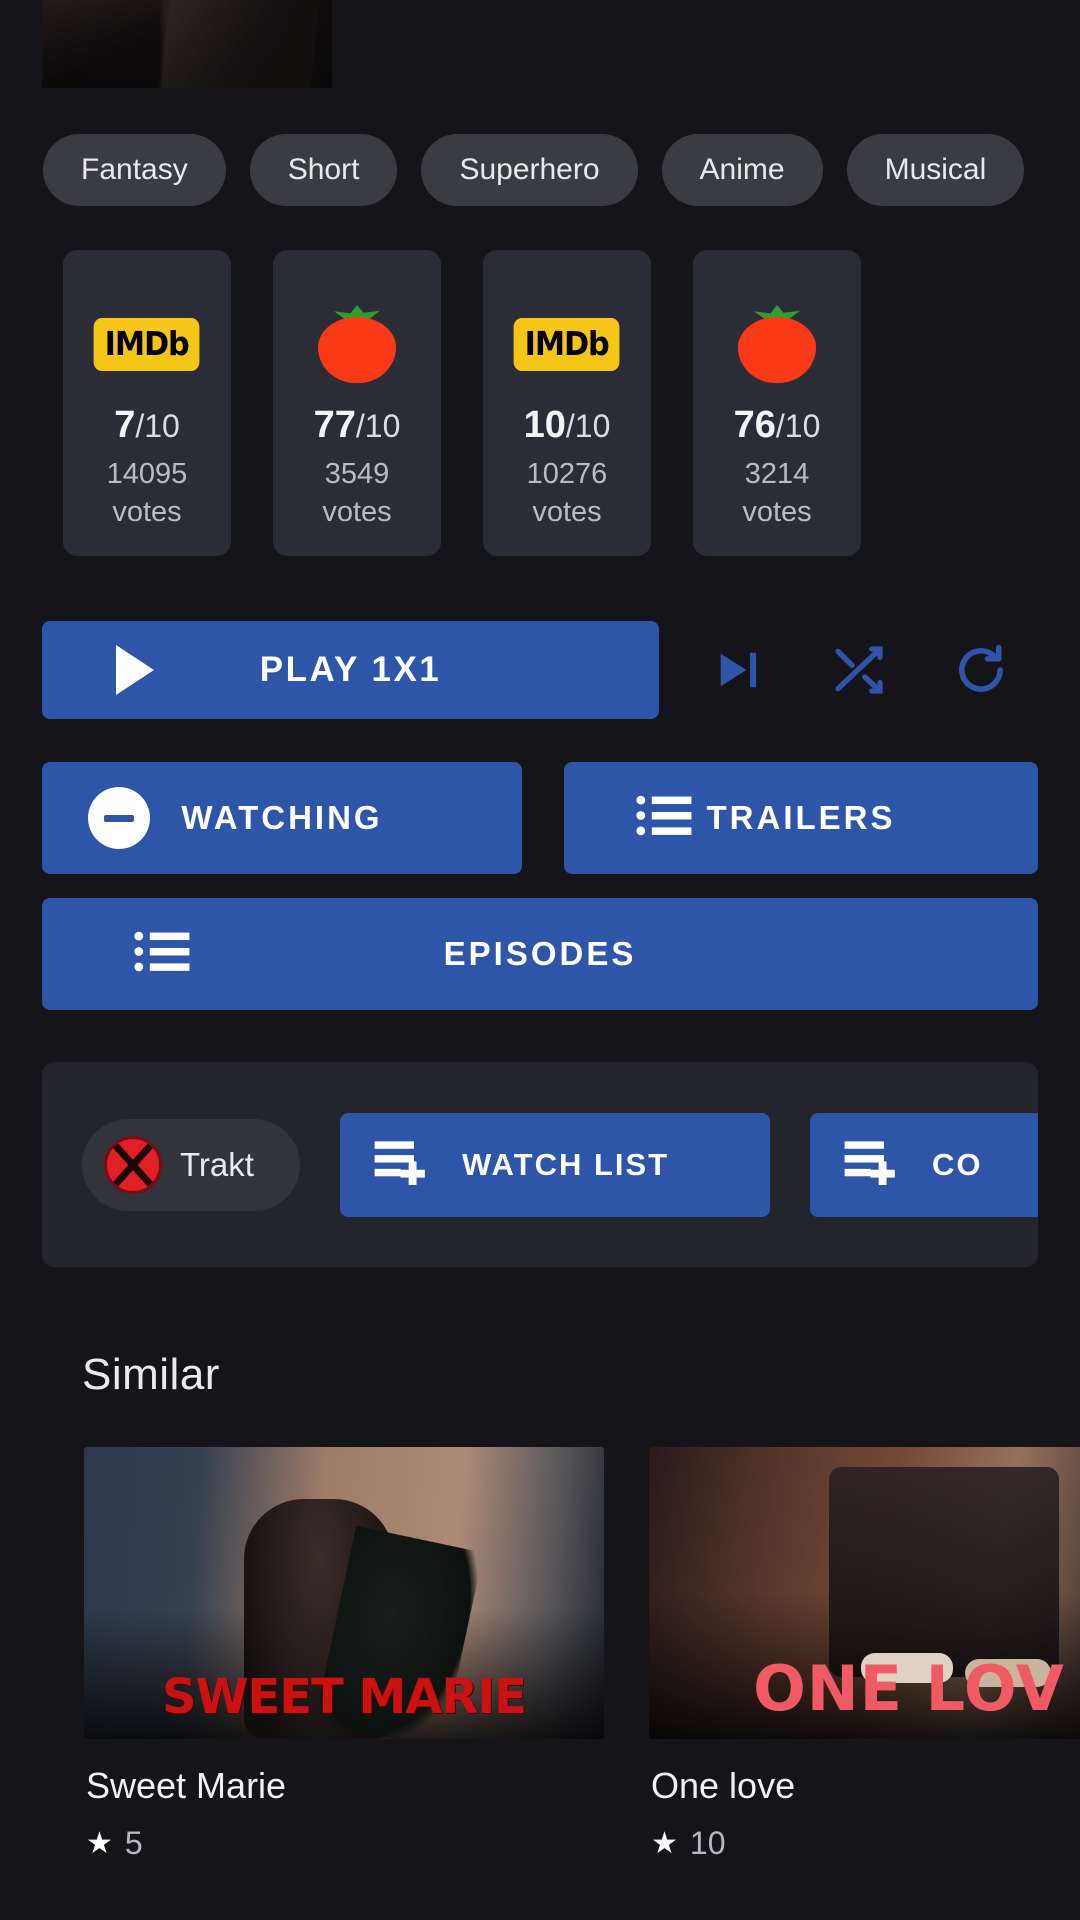 The height and width of the screenshot is (1920, 1080). I want to click on watch-list-button: WATCH LIST, so click(555, 1164).